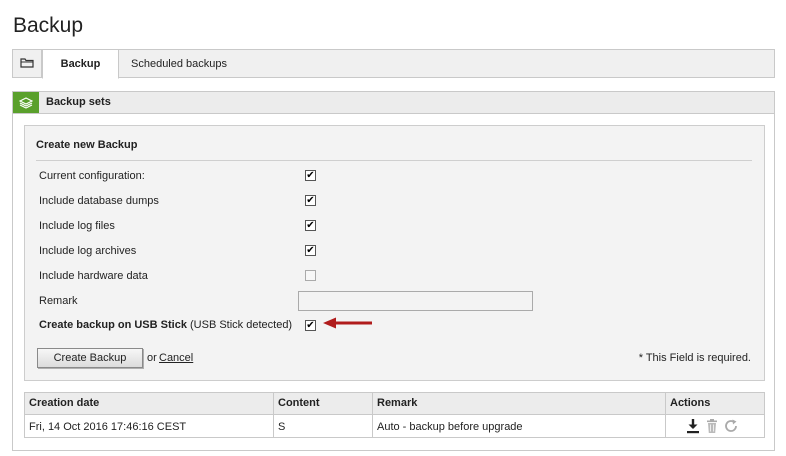 The width and height of the screenshot is (786, 456). What do you see at coordinates (77, 226) in the screenshot?
I see `include-log-files-label: Include log files` at bounding box center [77, 226].